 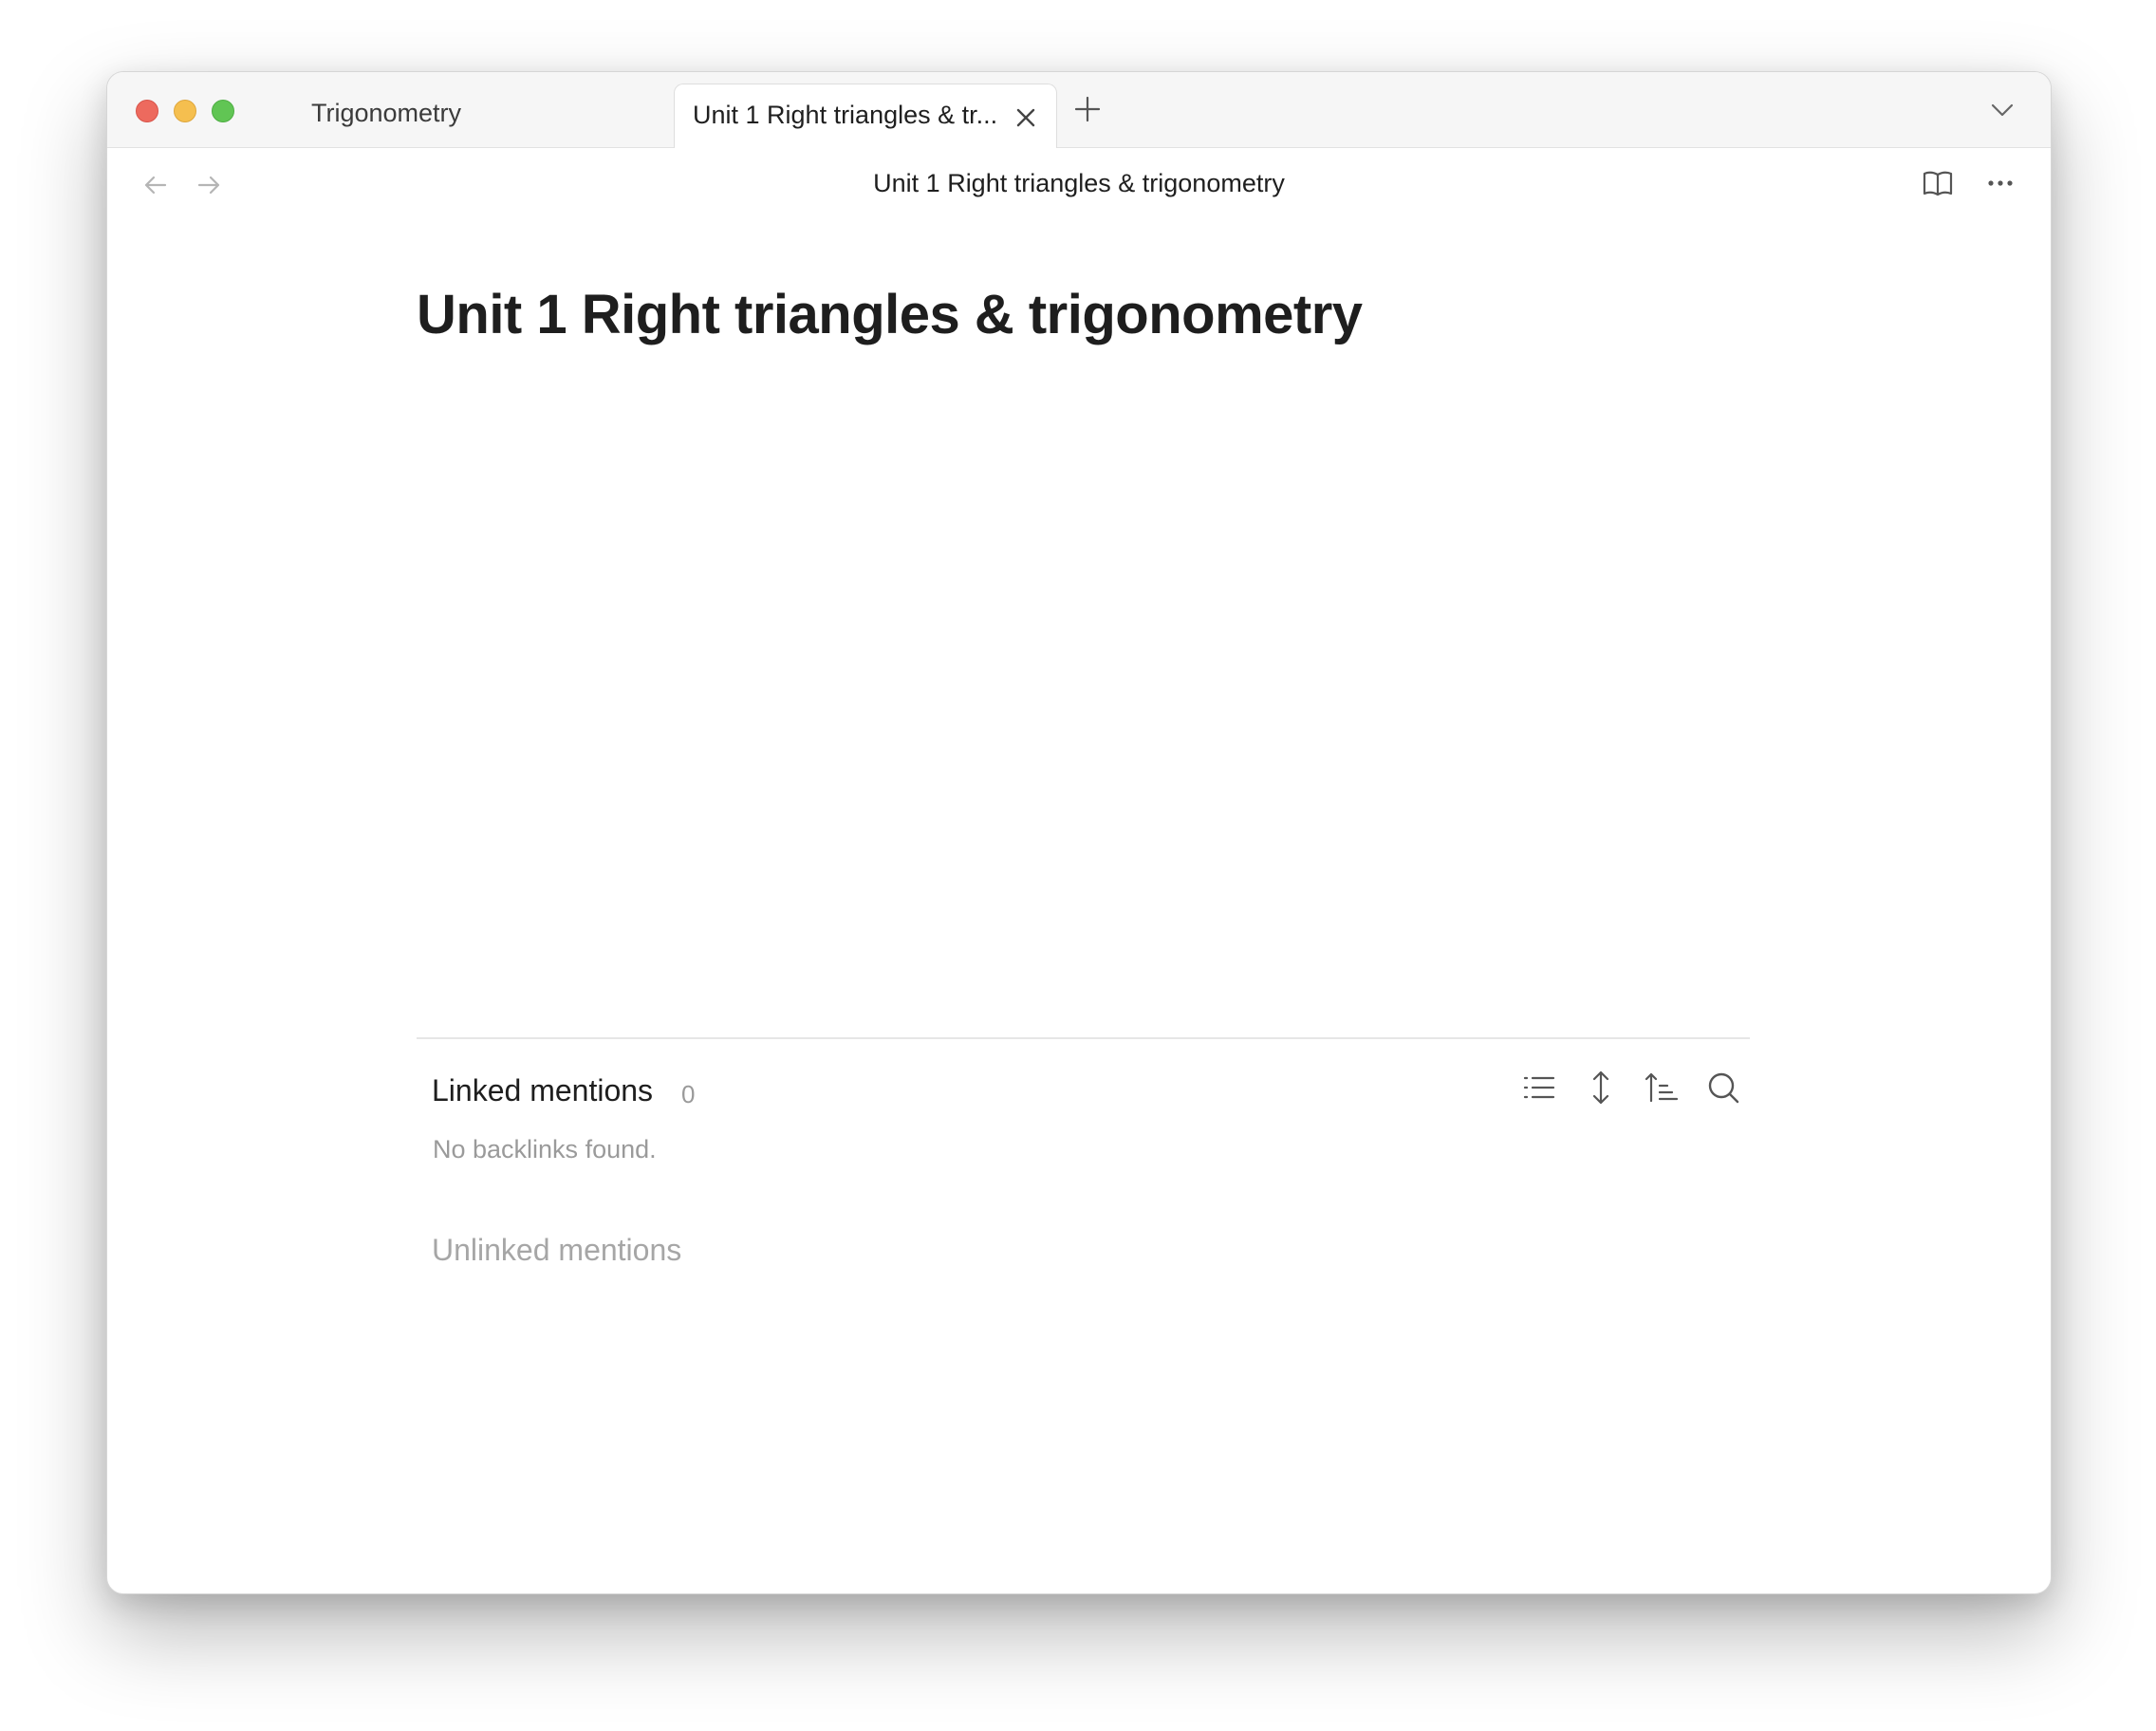 What do you see at coordinates (1601, 1088) in the screenshot?
I see `expand-vertical-icon` at bounding box center [1601, 1088].